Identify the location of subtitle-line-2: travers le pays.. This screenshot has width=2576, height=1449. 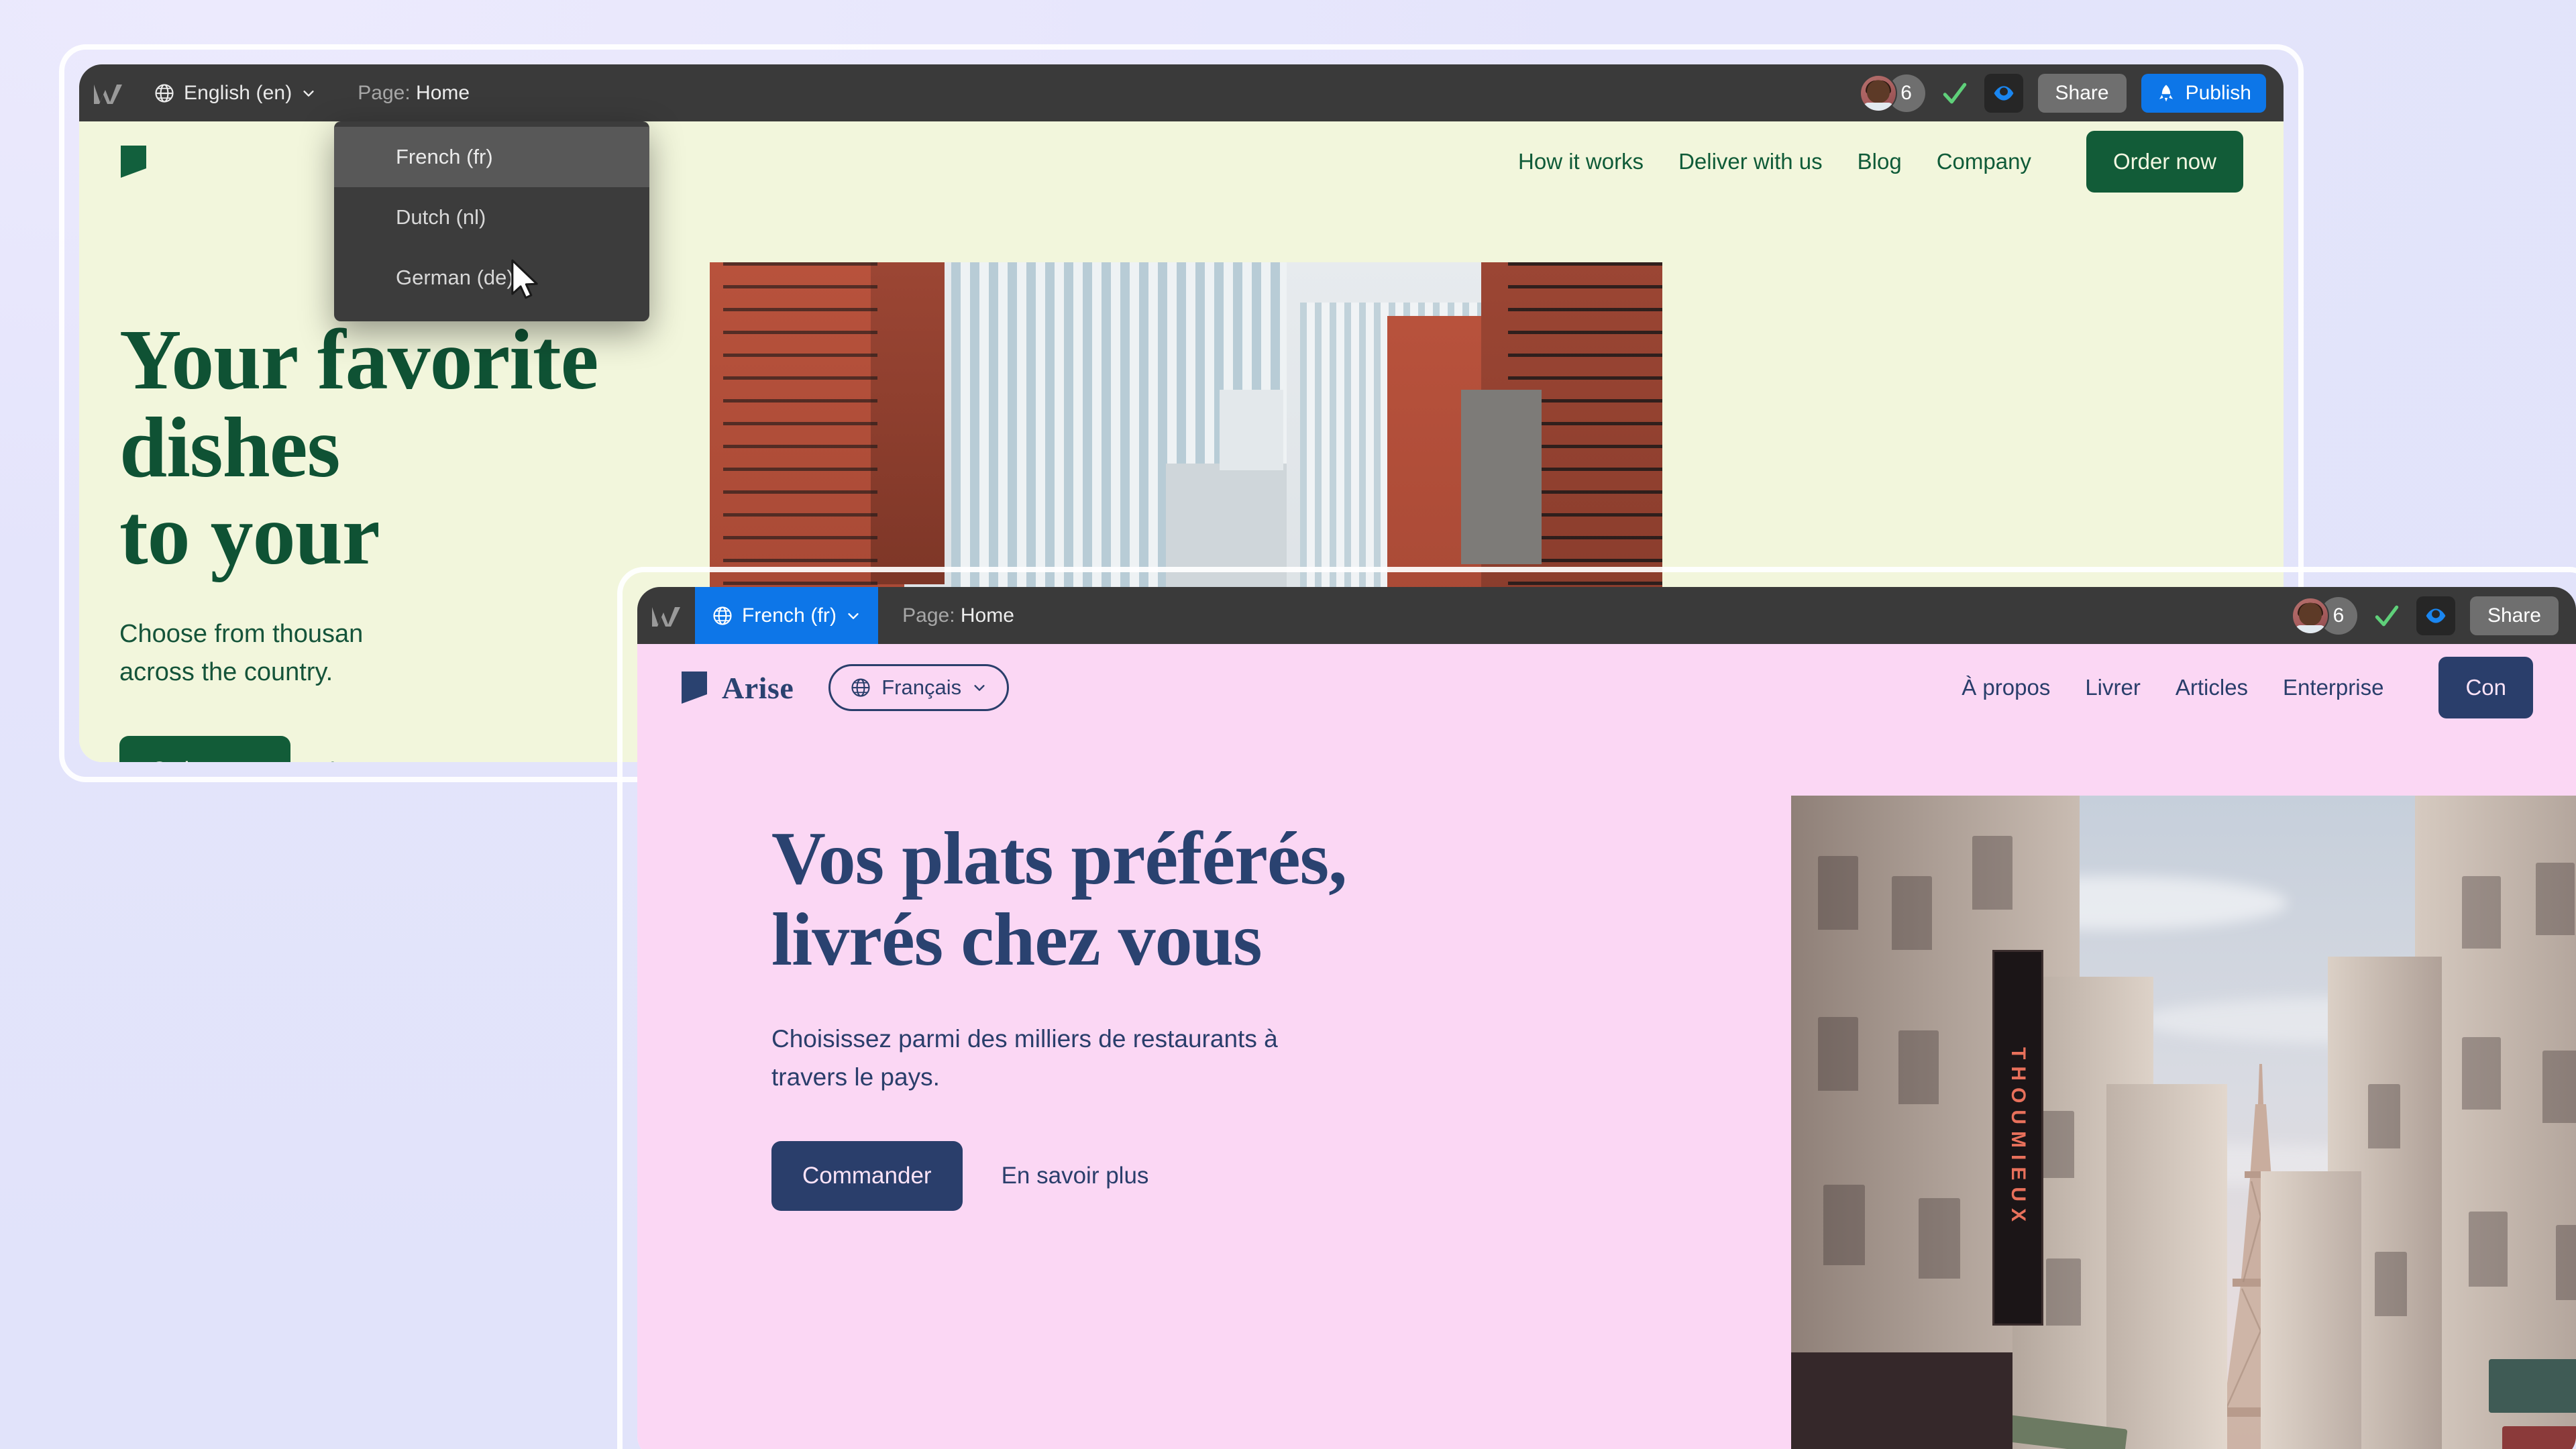
(855, 1077).